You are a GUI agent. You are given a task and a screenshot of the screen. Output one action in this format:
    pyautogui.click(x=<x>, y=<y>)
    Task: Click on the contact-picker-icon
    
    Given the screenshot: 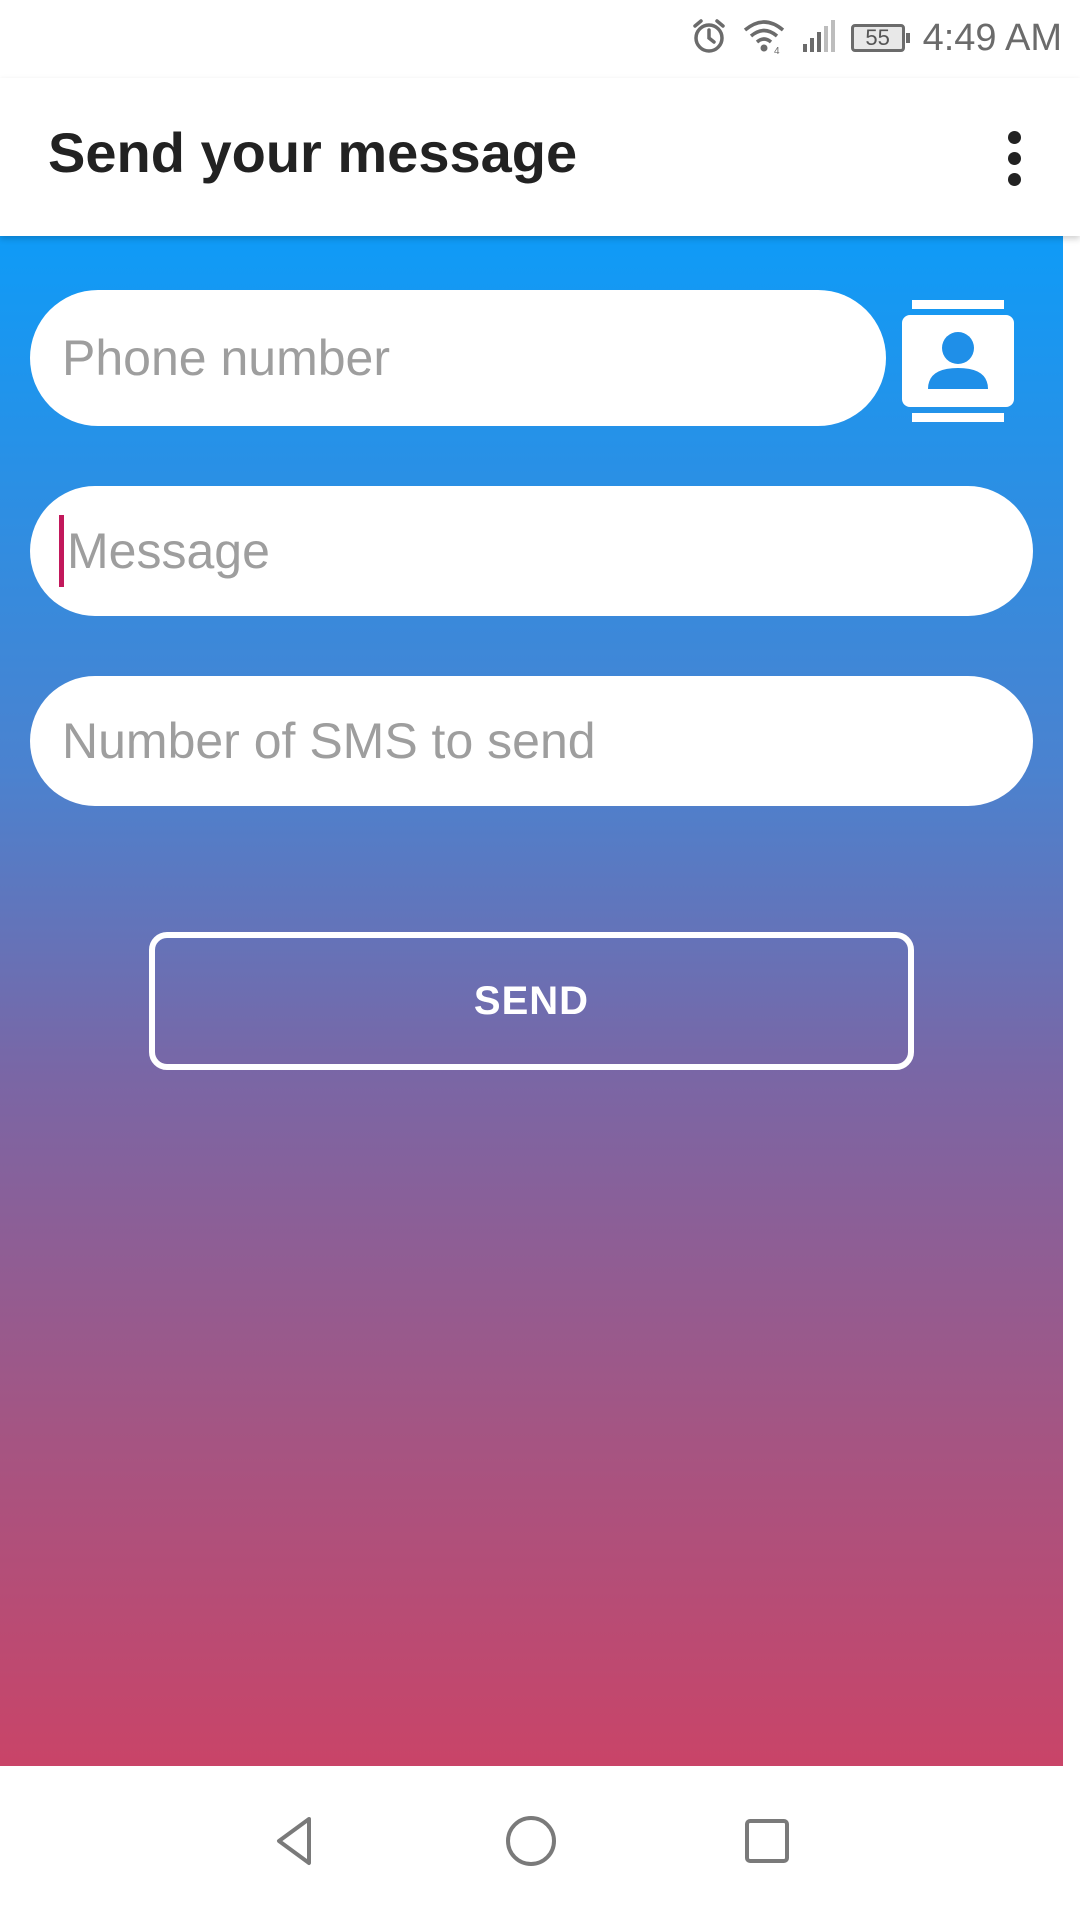 What is the action you would take?
    pyautogui.click(x=958, y=361)
    